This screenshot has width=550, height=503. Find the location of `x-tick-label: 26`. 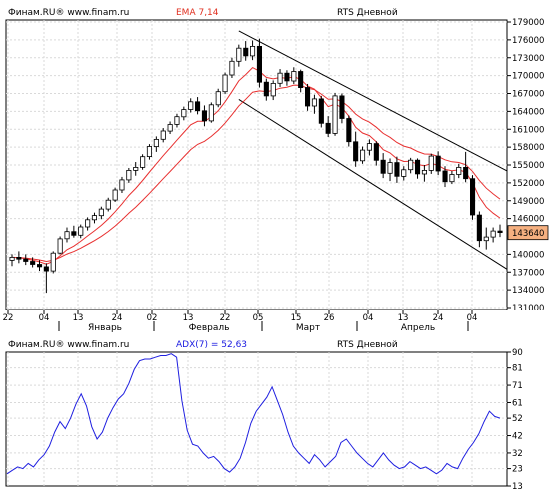

x-tick-label: 26 is located at coordinates (329, 318).